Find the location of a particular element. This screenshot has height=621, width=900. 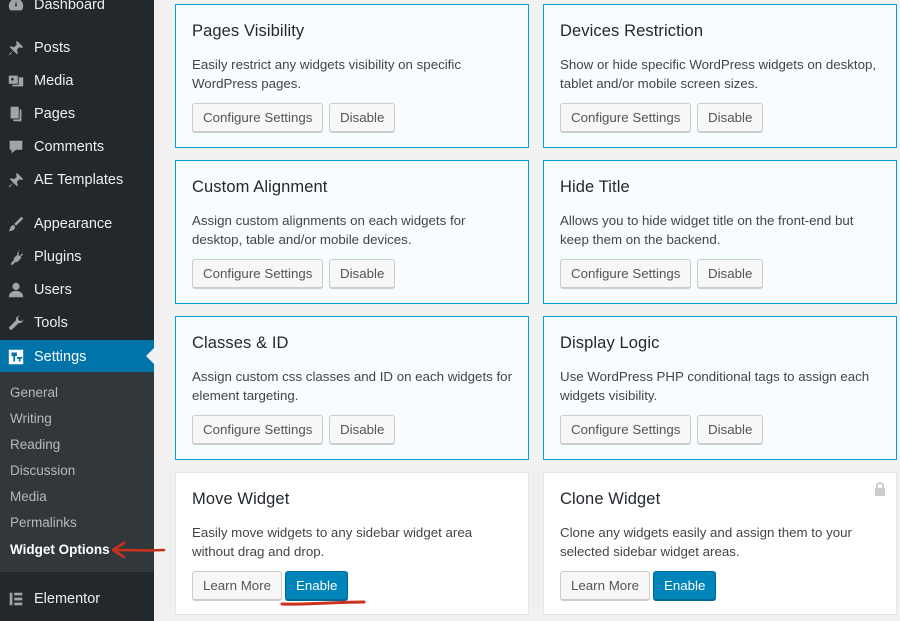

wrench-icon is located at coordinates (16, 323).